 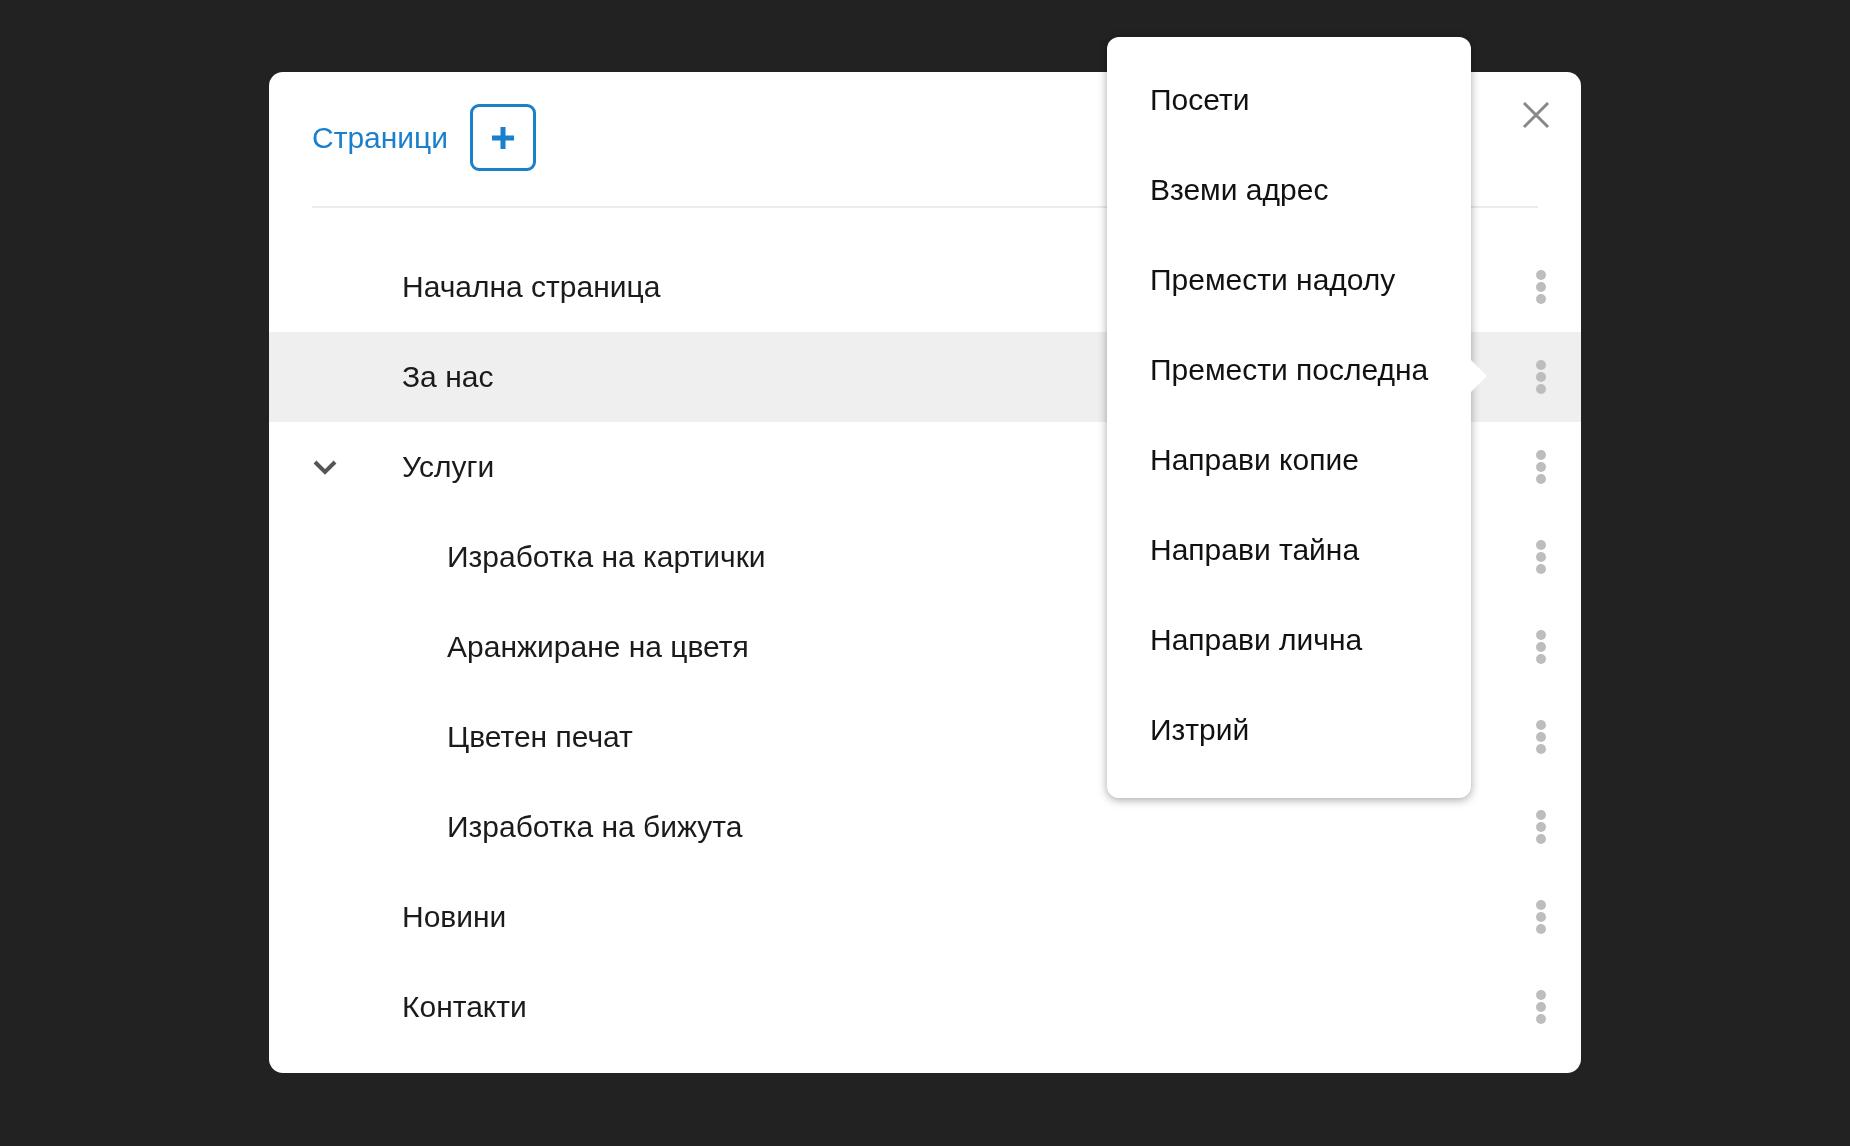 What do you see at coordinates (380, 137) in the screenshot?
I see `dialog-title: Страници` at bounding box center [380, 137].